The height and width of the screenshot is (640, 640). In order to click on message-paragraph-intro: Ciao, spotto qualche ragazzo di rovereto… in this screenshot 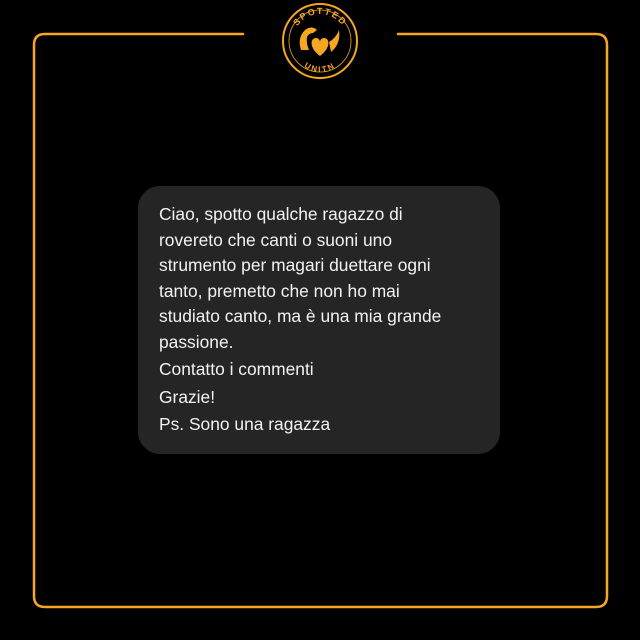, I will do `click(300, 278)`.